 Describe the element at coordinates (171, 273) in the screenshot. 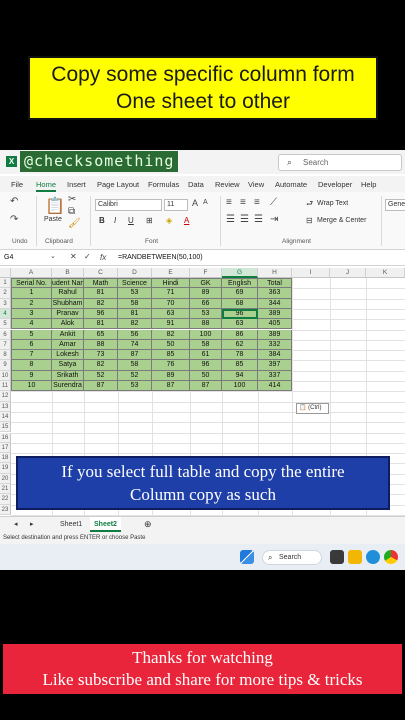

I see `column-header-e: E` at that location.